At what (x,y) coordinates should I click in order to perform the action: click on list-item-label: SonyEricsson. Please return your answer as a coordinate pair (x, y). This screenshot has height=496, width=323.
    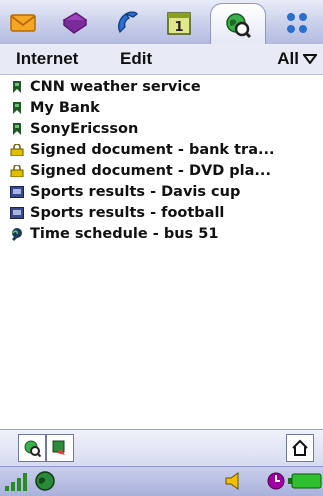
    Looking at the image, I should click on (84, 128).